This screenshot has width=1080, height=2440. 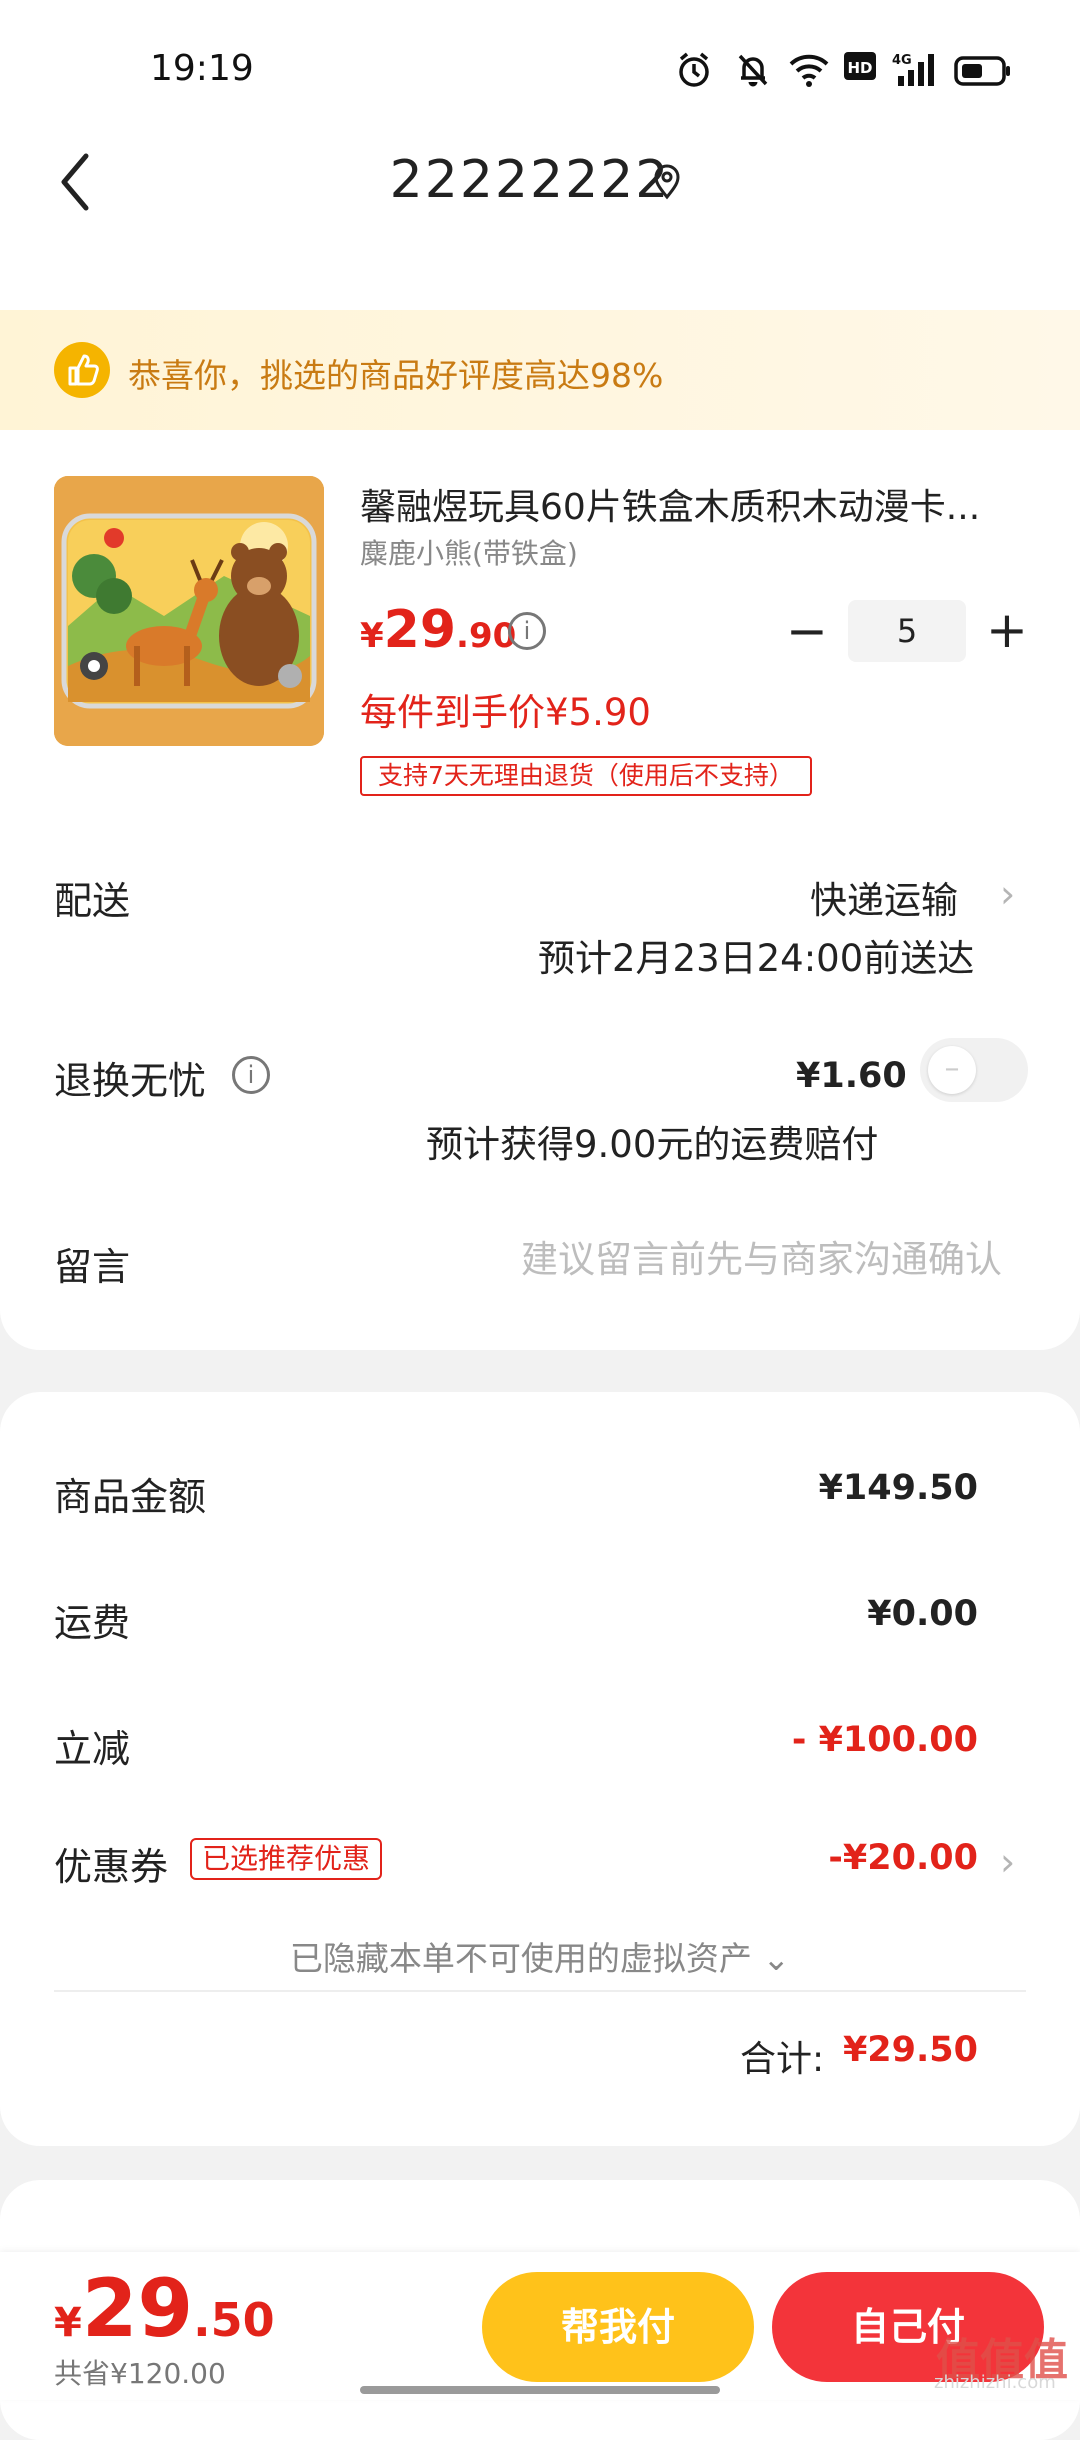 I want to click on saved-amount: 共省¥120.00, so click(x=140, y=2373).